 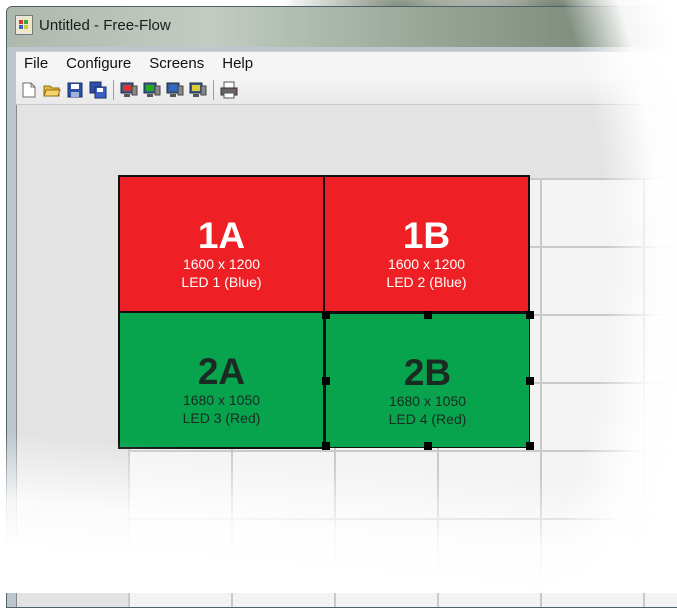 I want to click on screen-led: LED 3 (Red), so click(x=221, y=418).